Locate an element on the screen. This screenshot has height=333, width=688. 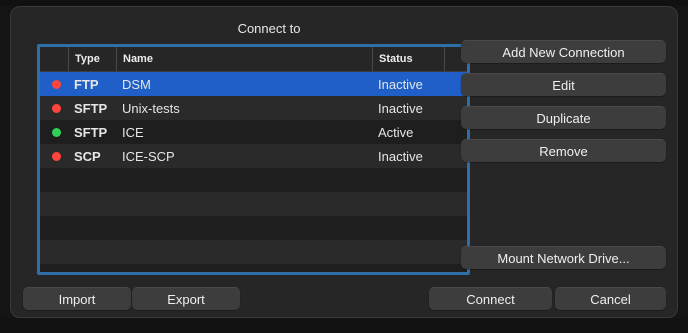
header-name: Name is located at coordinates (244, 59).